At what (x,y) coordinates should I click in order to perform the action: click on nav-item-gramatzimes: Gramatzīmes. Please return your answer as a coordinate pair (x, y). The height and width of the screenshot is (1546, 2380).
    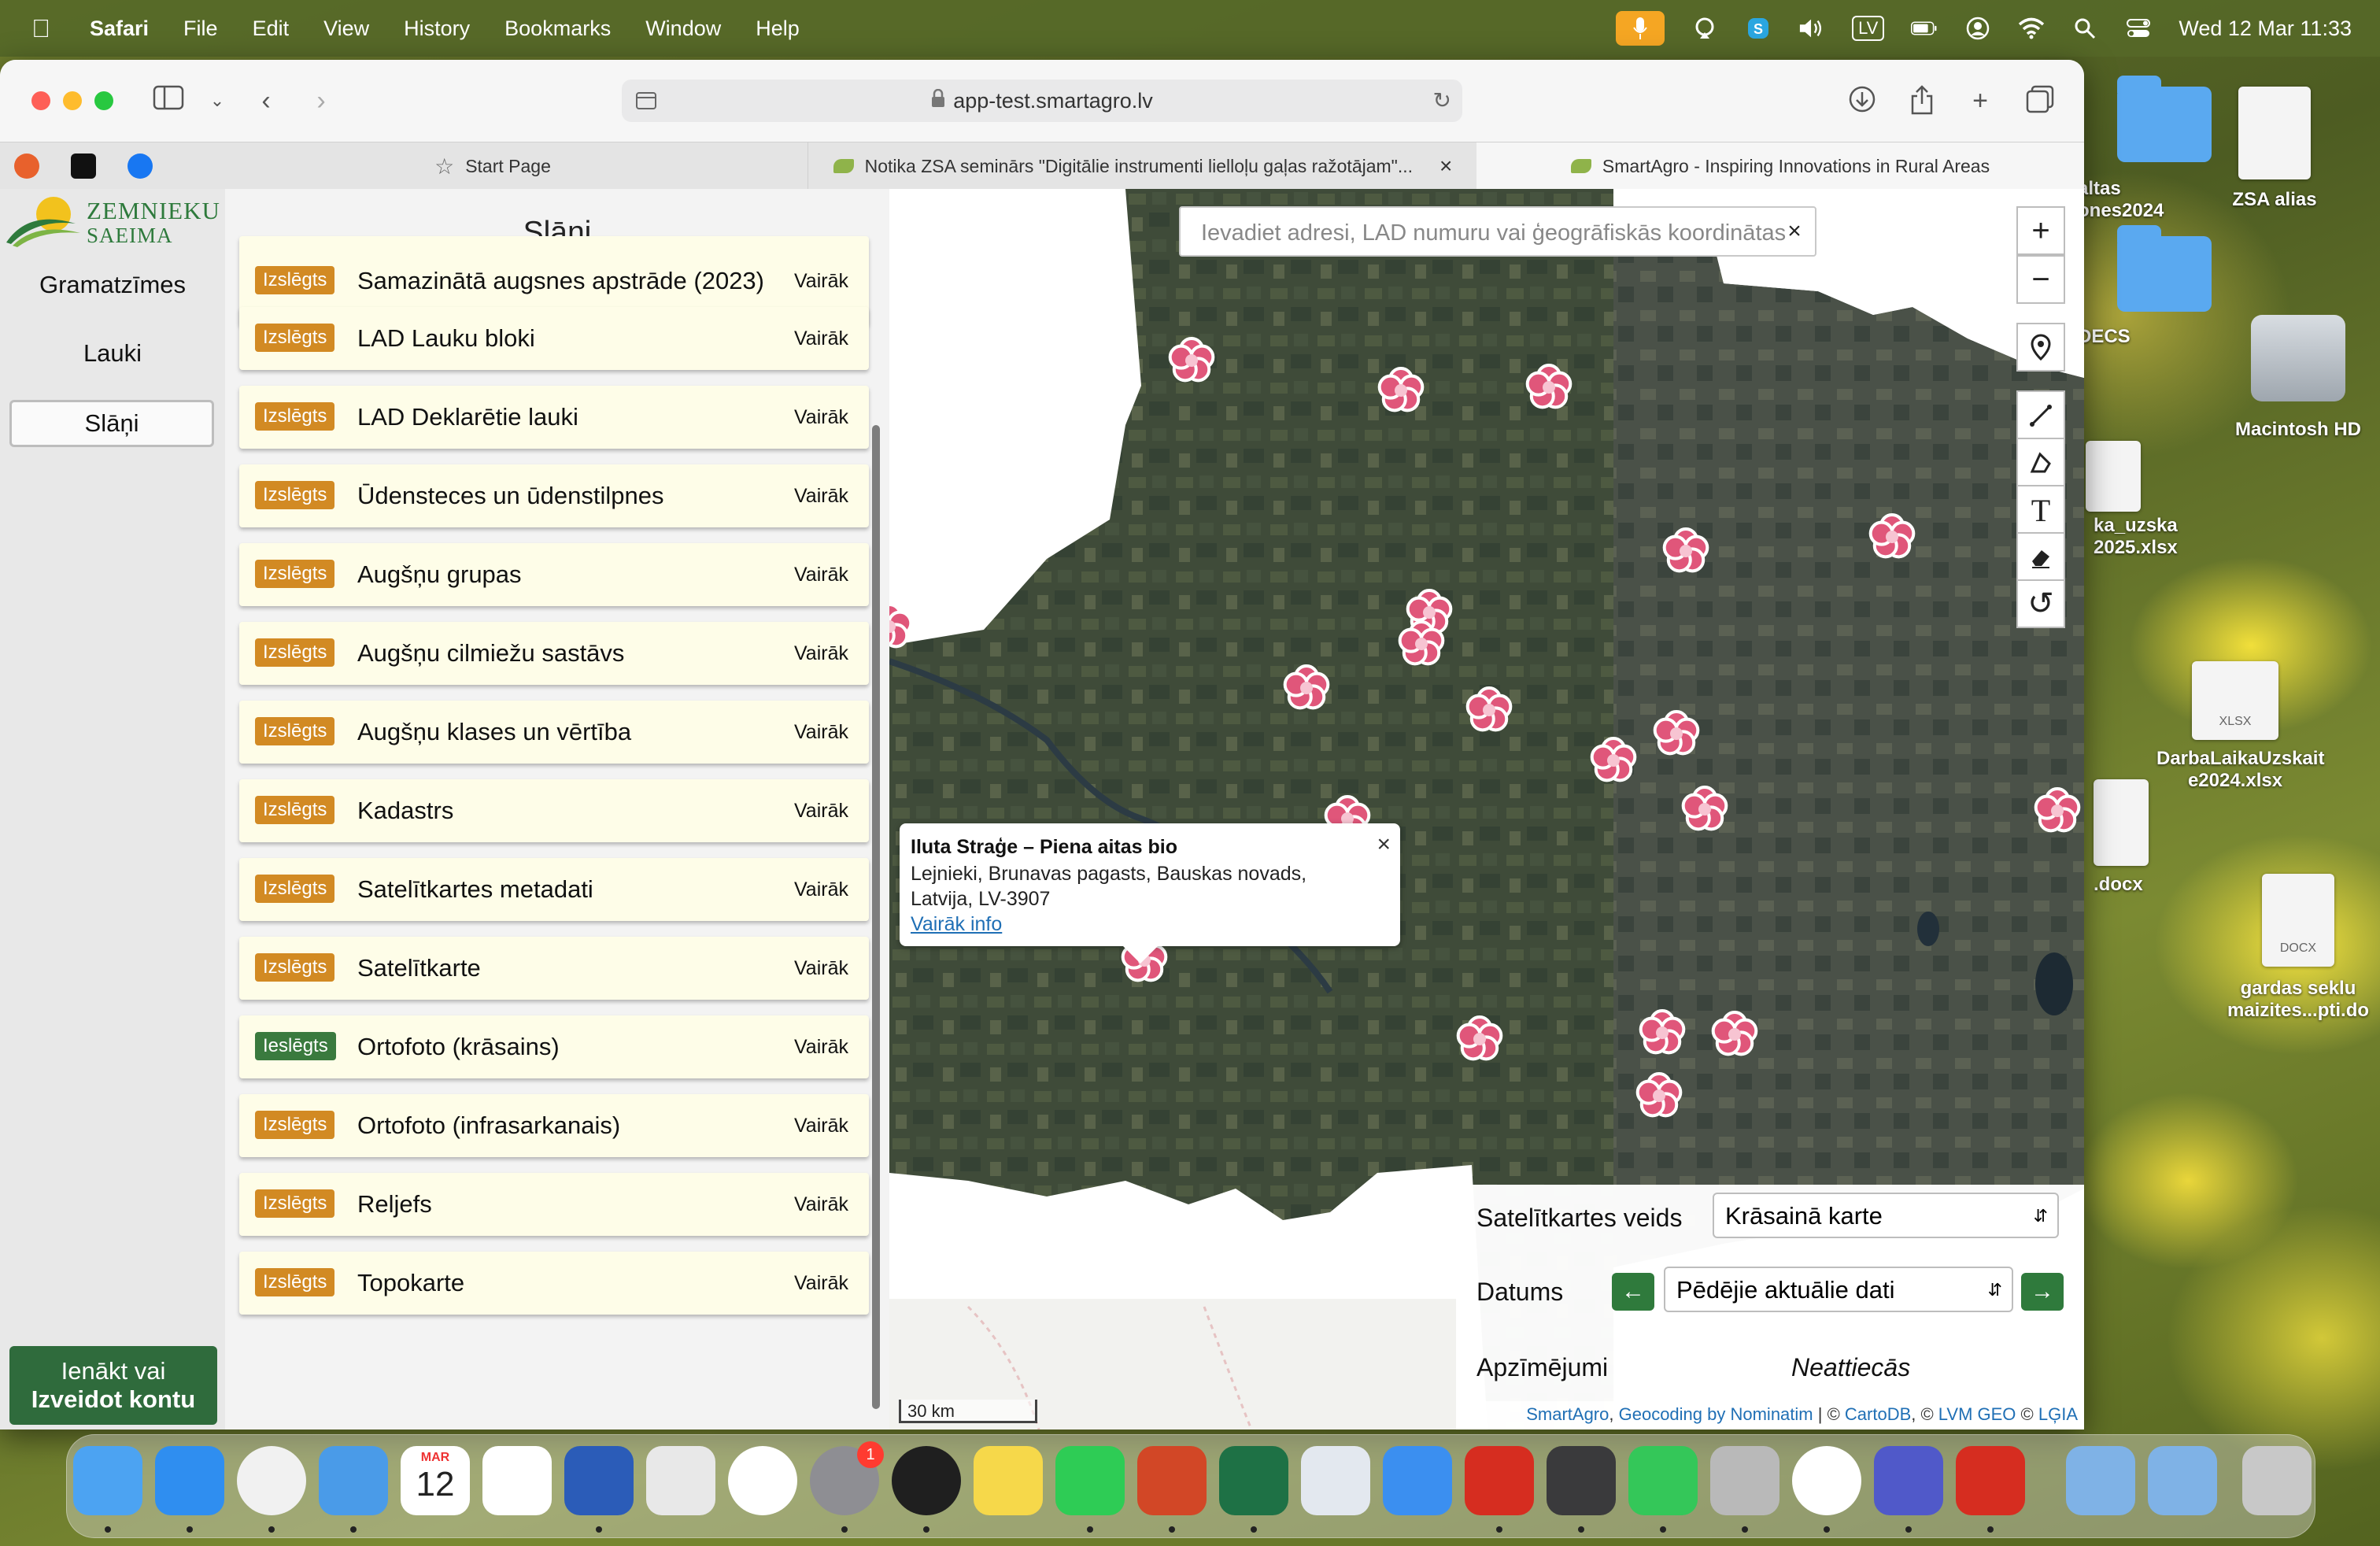
    Looking at the image, I should click on (112, 285).